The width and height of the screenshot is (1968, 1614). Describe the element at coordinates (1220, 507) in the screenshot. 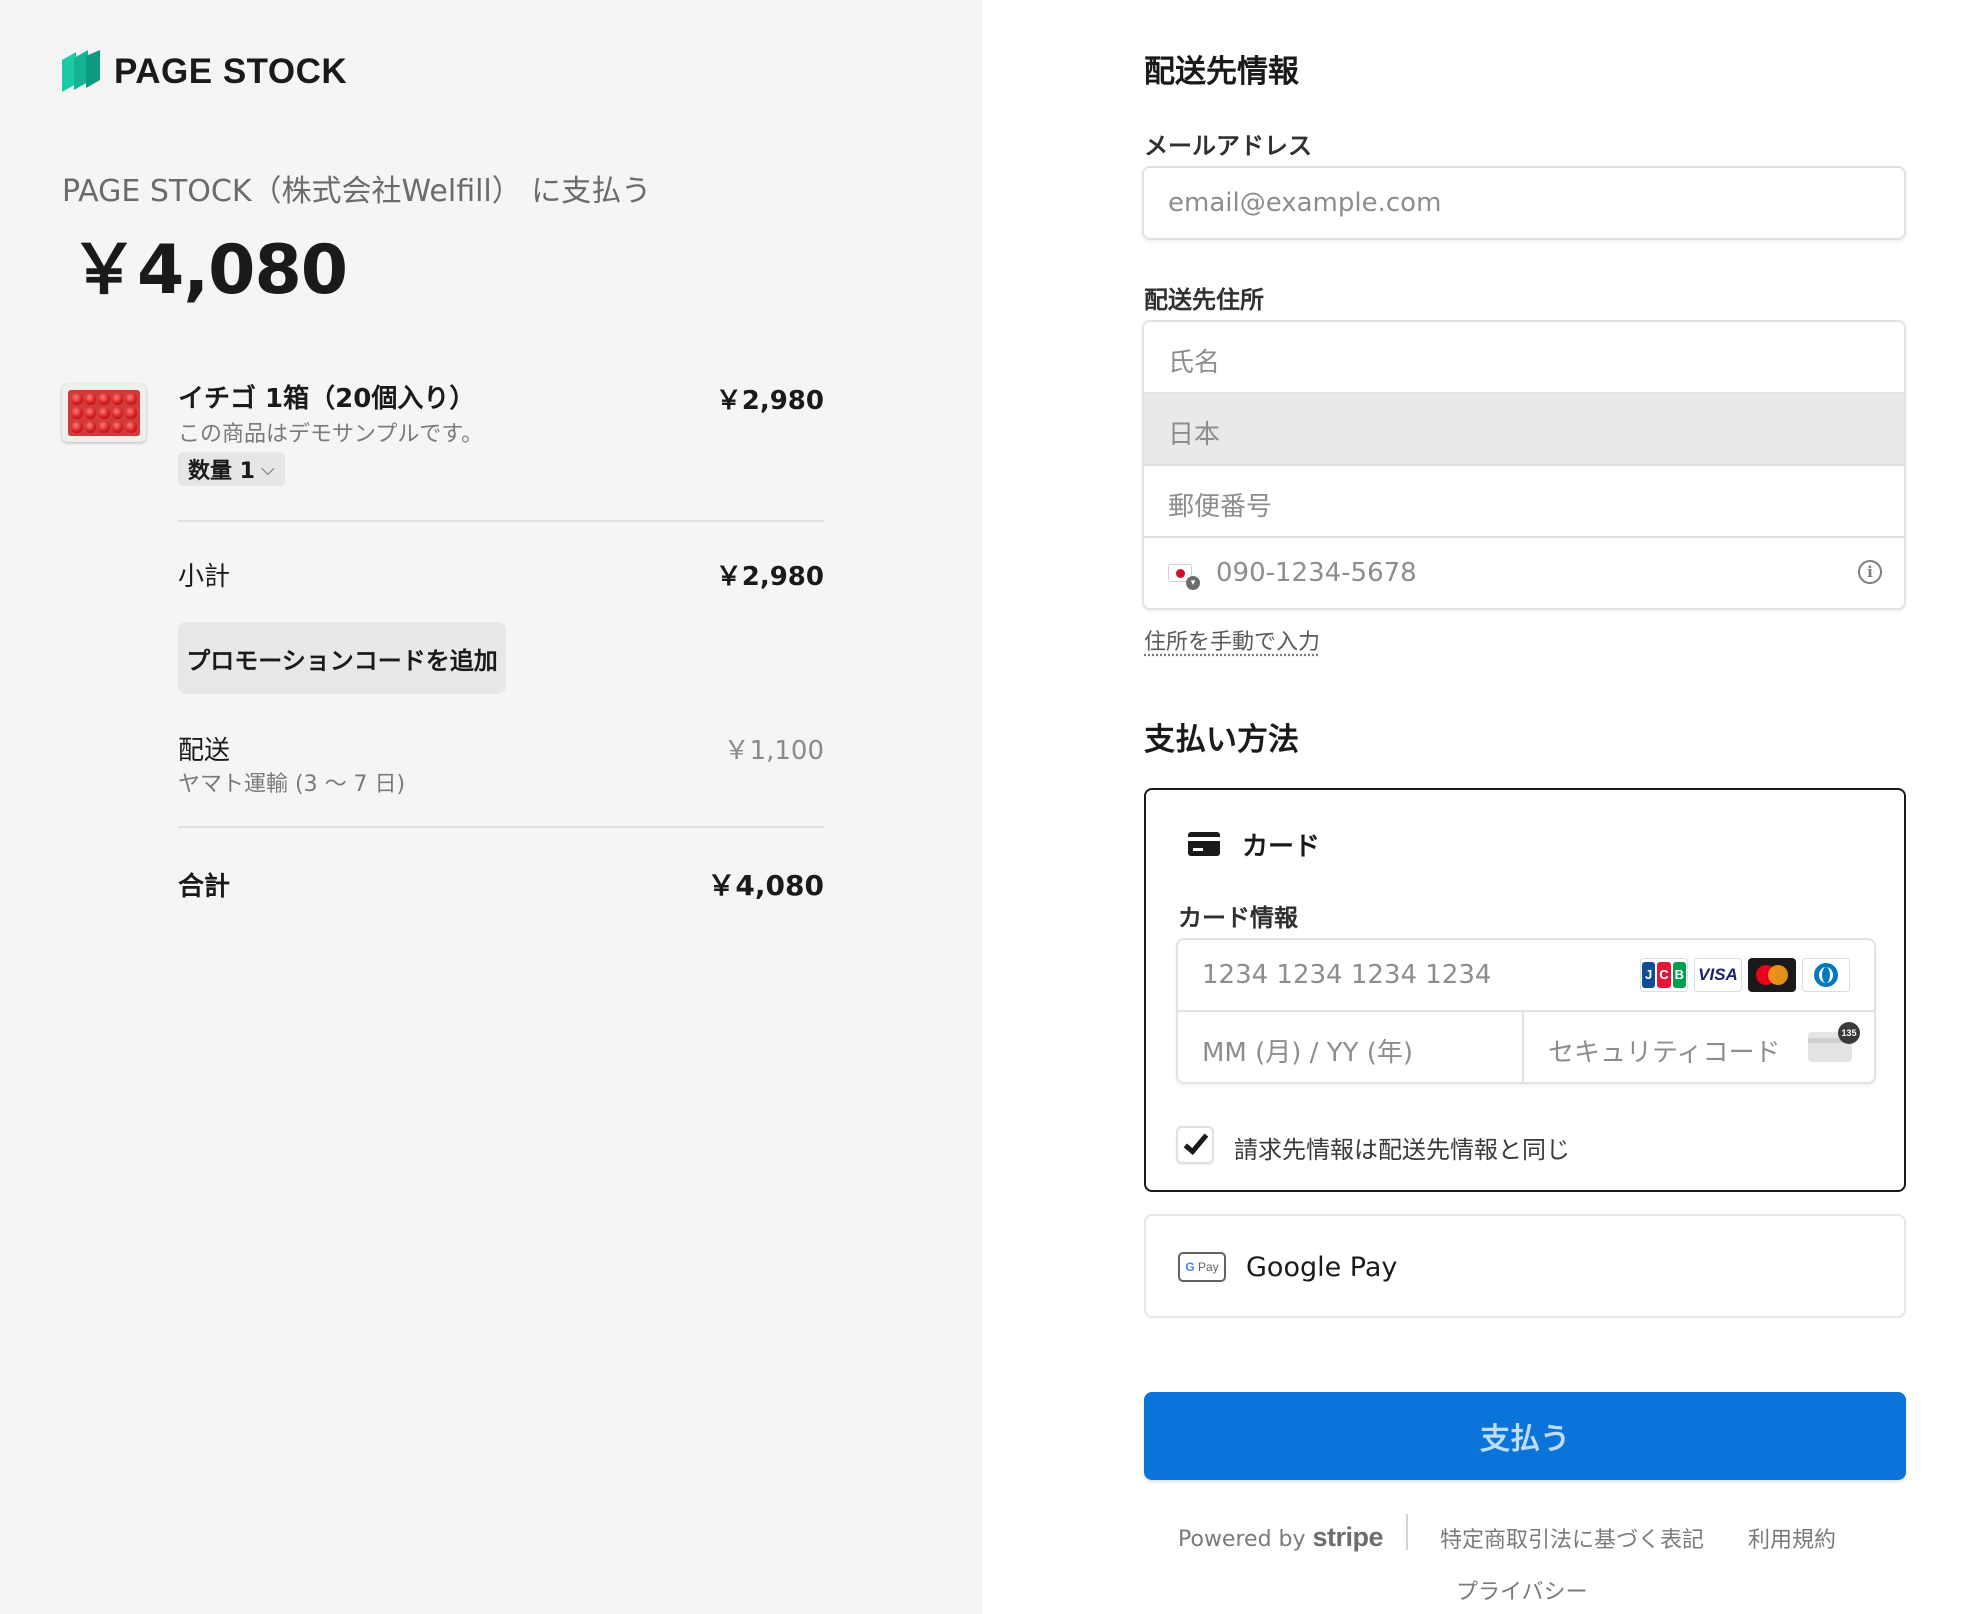

I see `postal-placeholder: 郵便番号` at that location.